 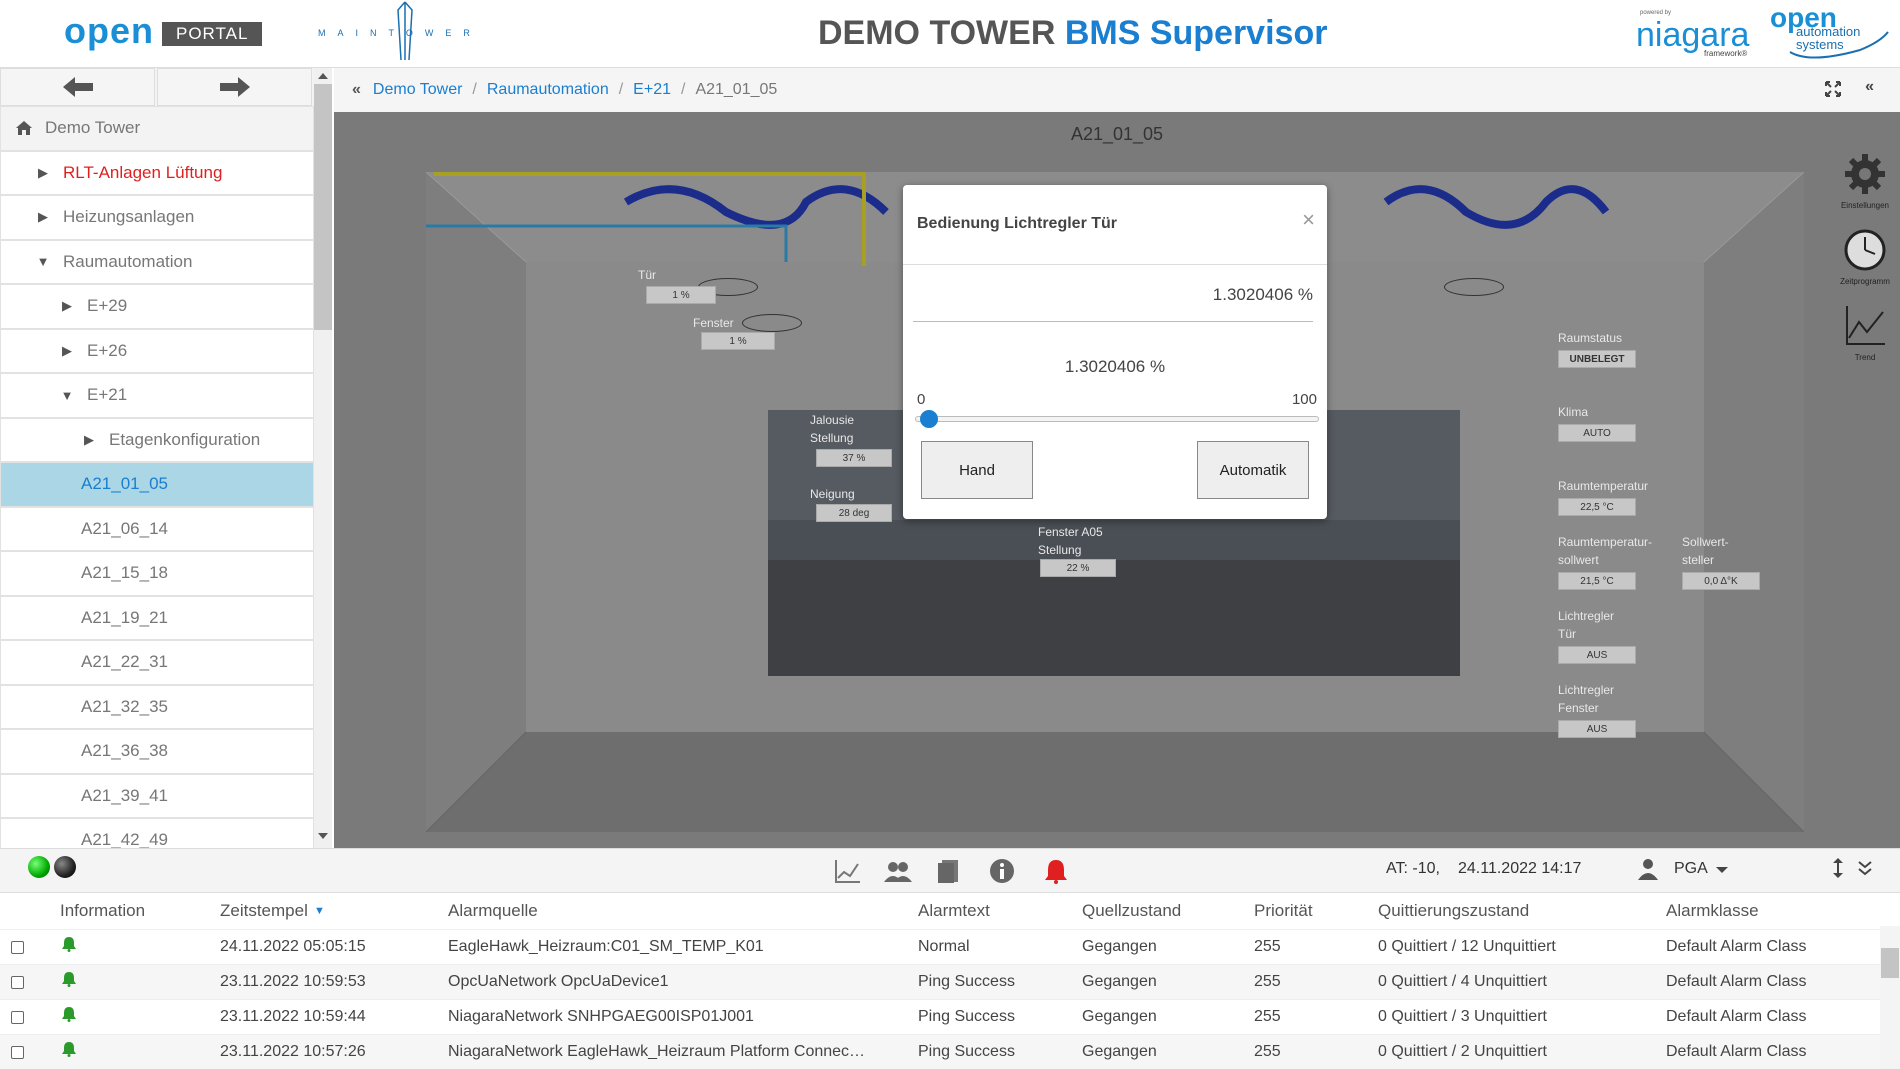 I want to click on sidebar-item-a21-36-38: A21_36_38, so click(x=157, y=751).